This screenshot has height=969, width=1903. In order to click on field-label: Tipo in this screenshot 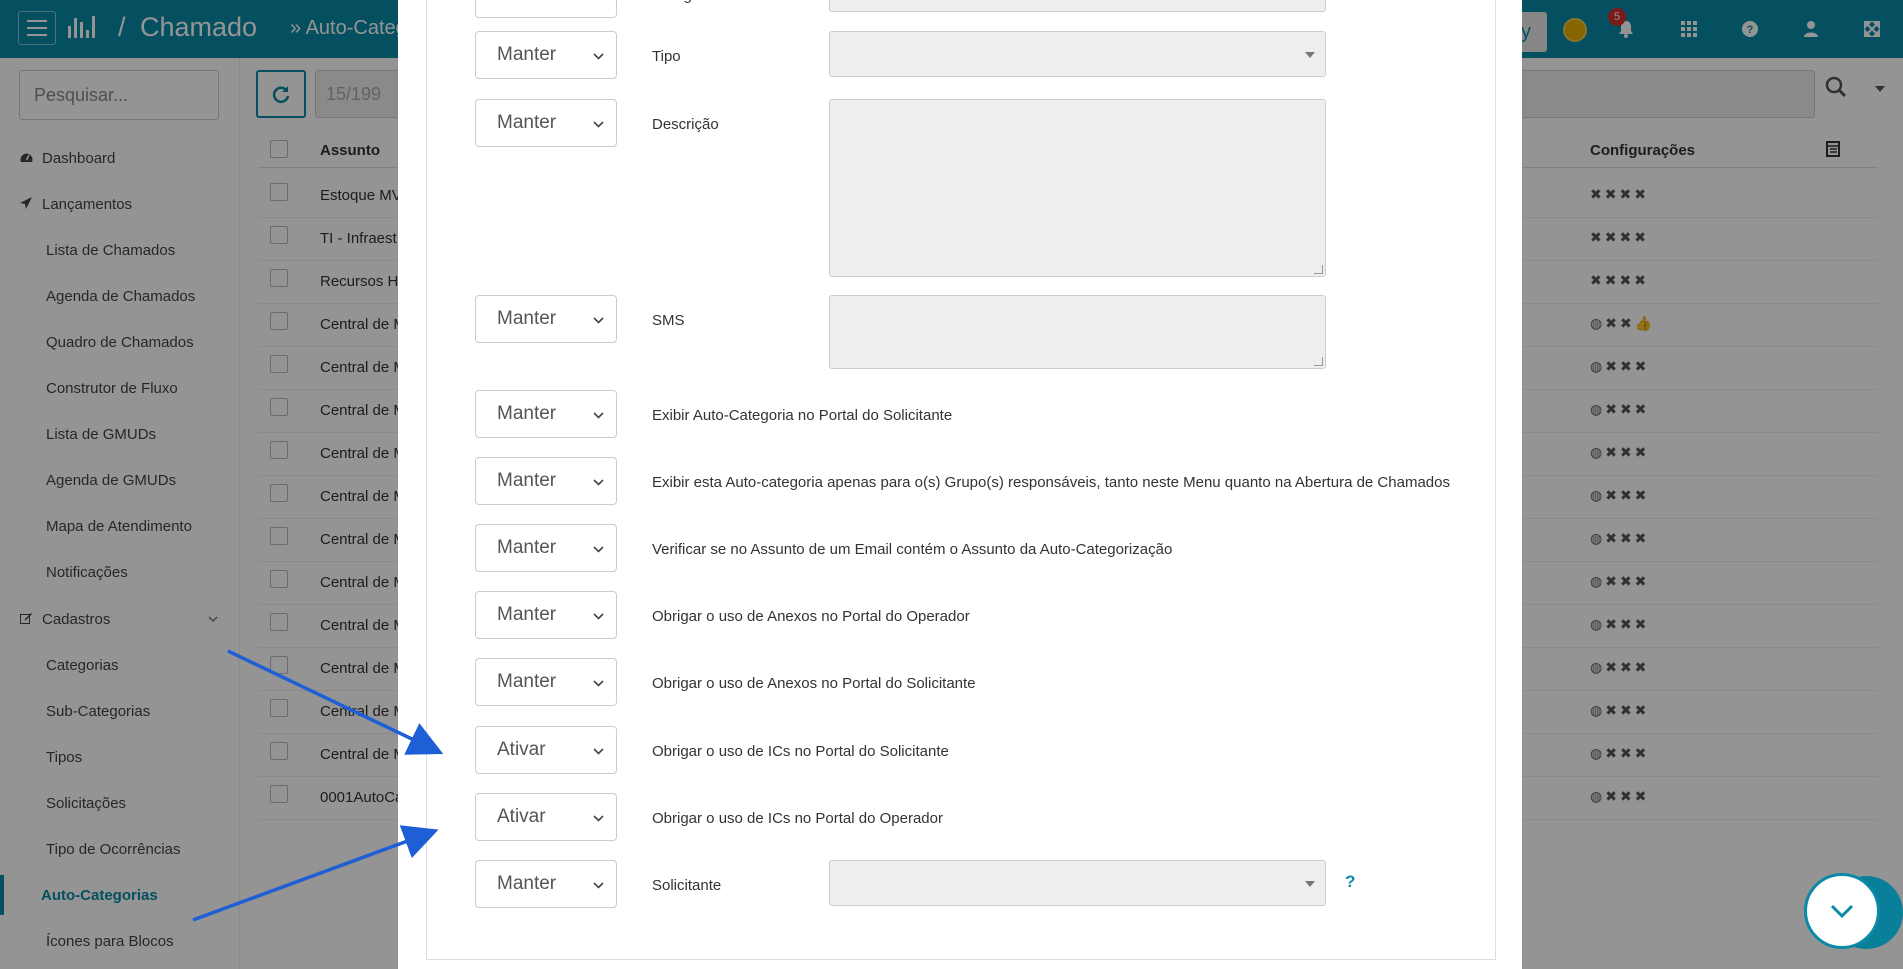, I will do `click(666, 56)`.